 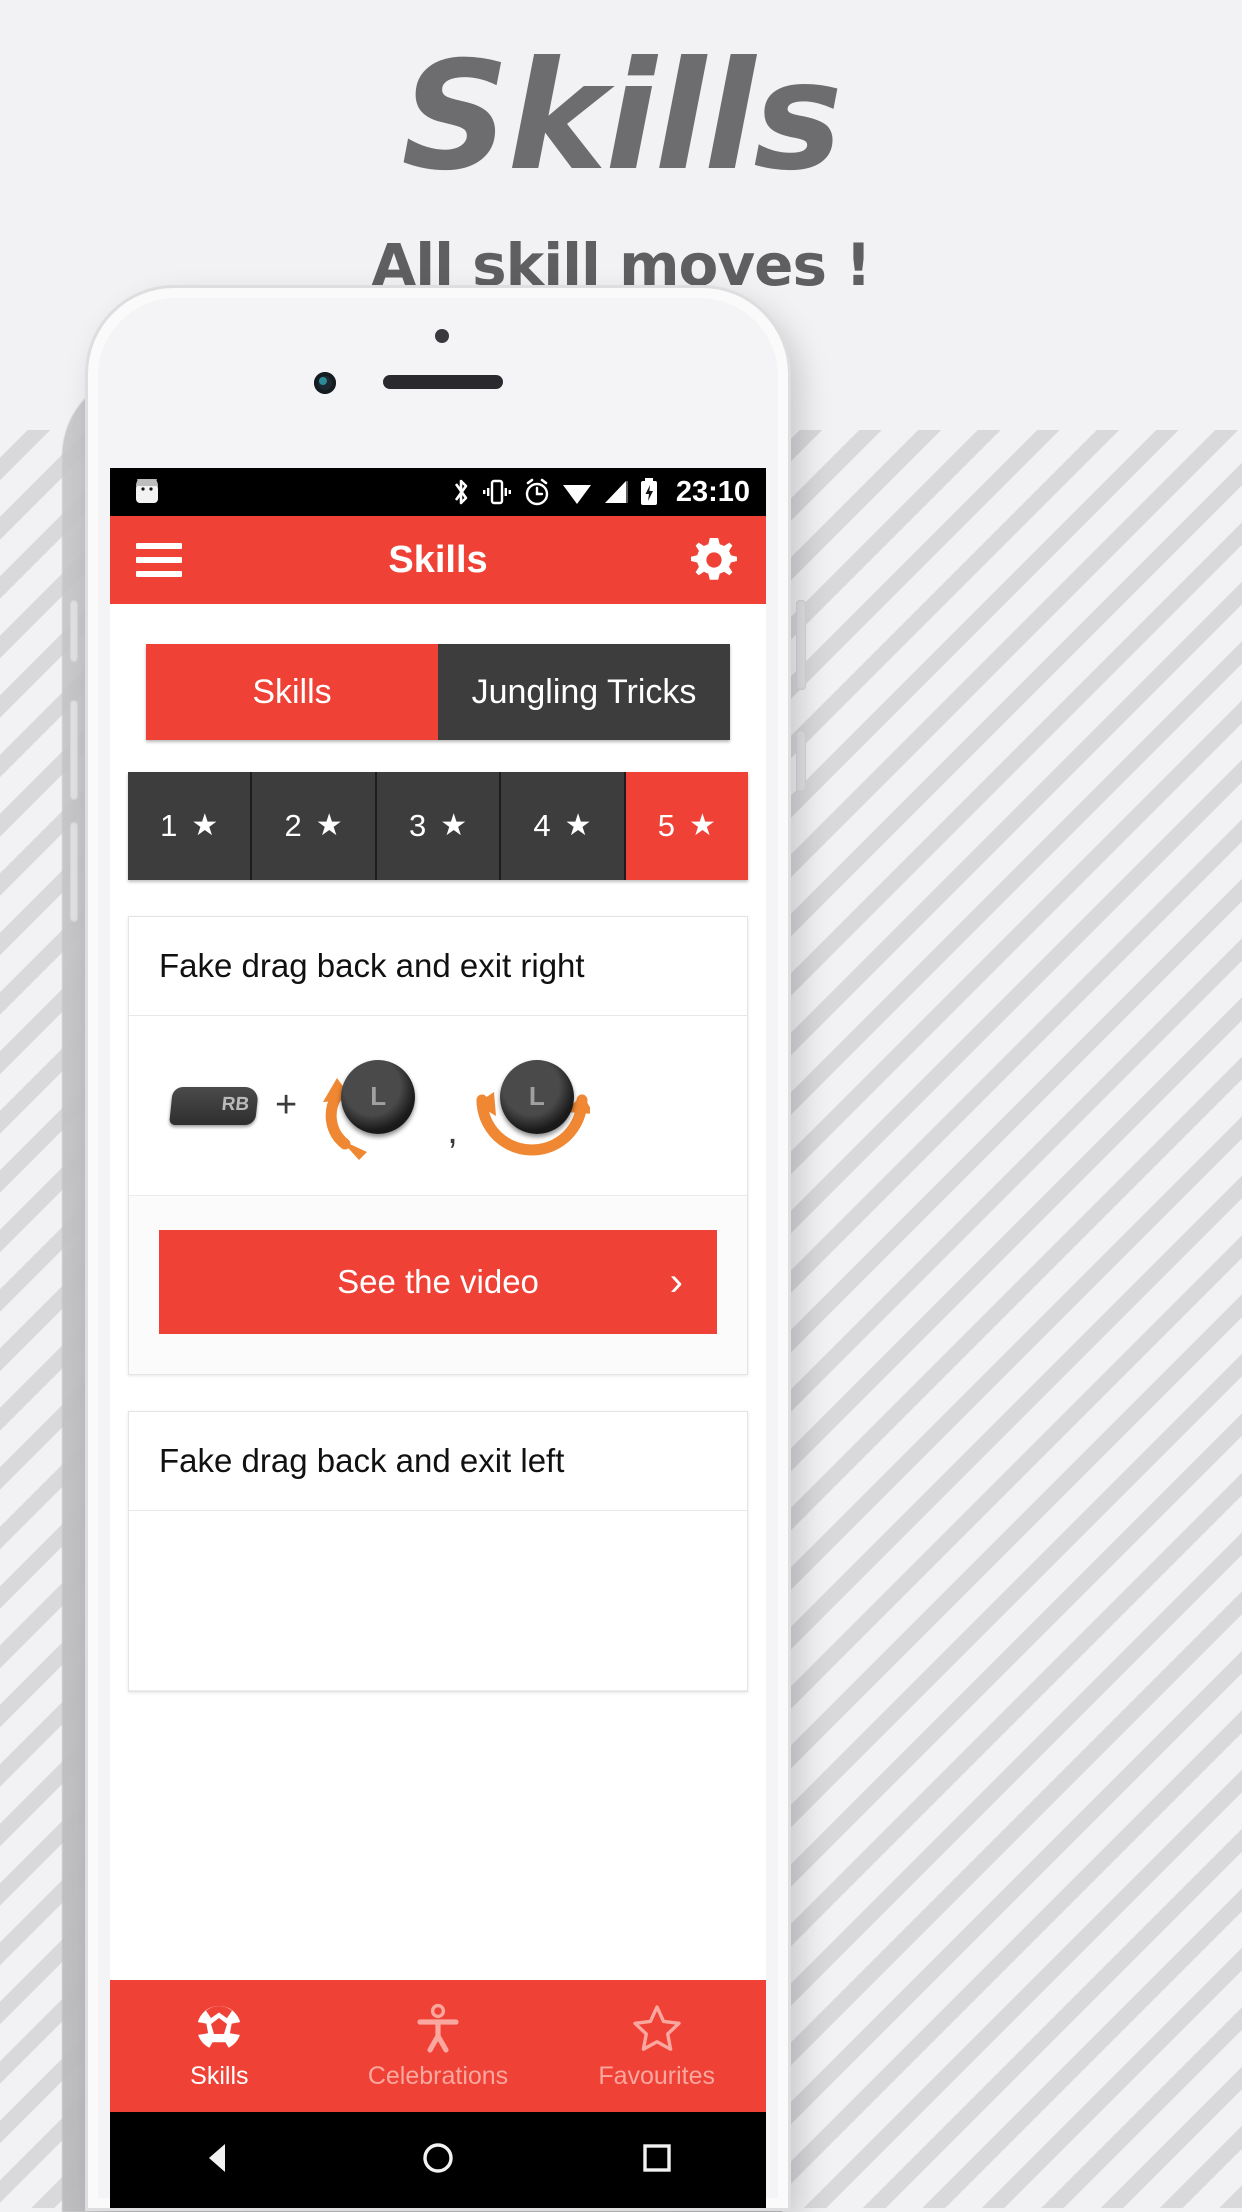 What do you see at coordinates (649, 492) in the screenshot?
I see `battery-charging-icon` at bounding box center [649, 492].